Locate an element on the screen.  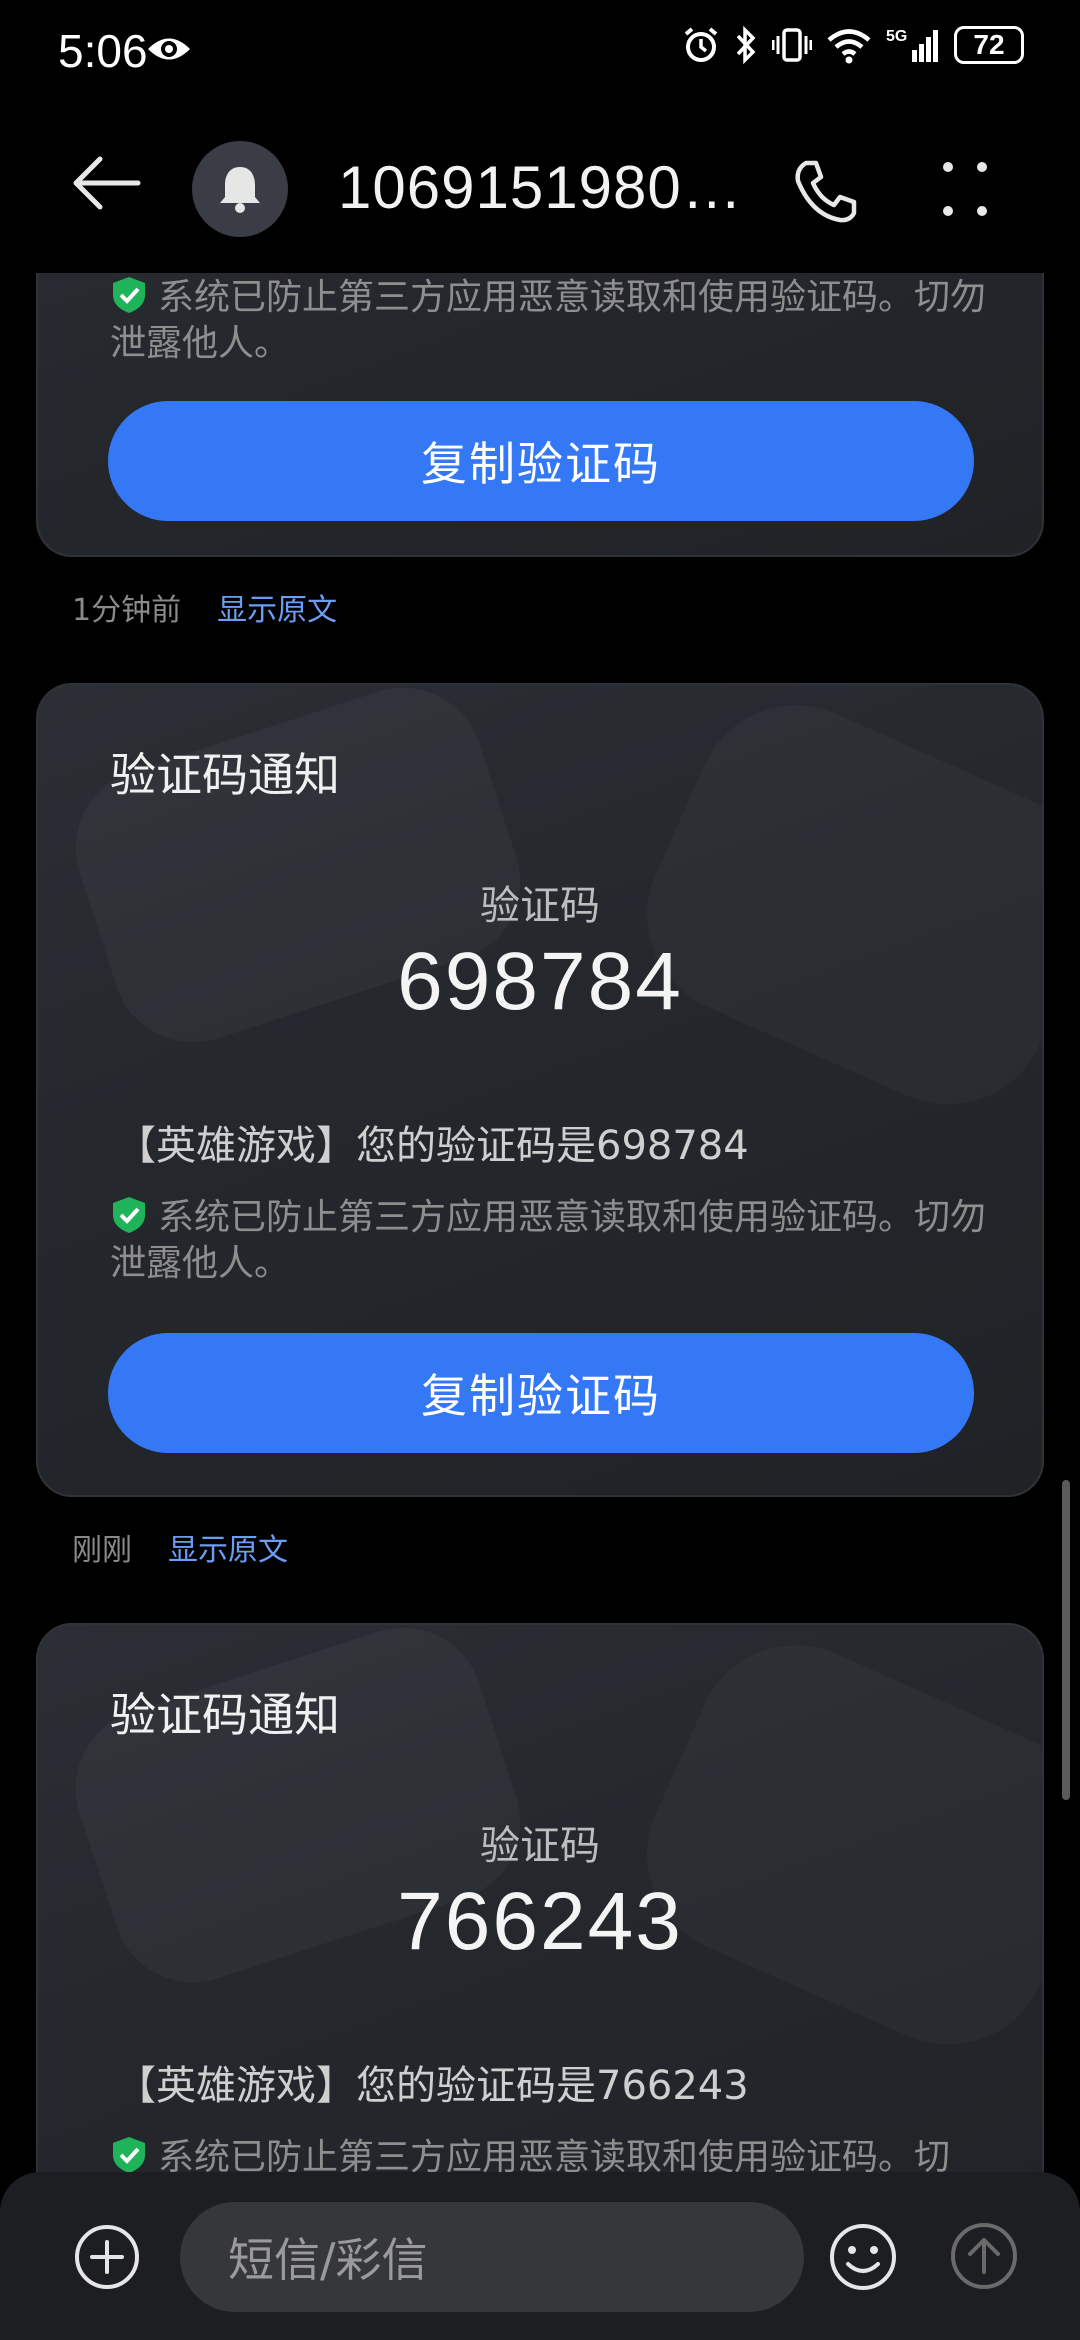
back-arrow-icon is located at coordinates (107, 183).